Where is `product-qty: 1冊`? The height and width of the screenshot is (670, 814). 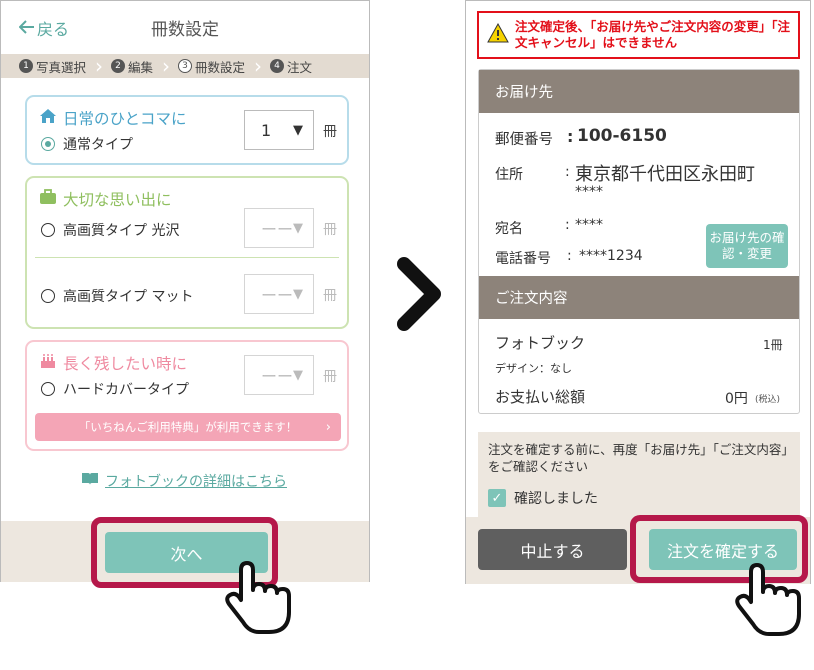 product-qty: 1冊 is located at coordinates (773, 345).